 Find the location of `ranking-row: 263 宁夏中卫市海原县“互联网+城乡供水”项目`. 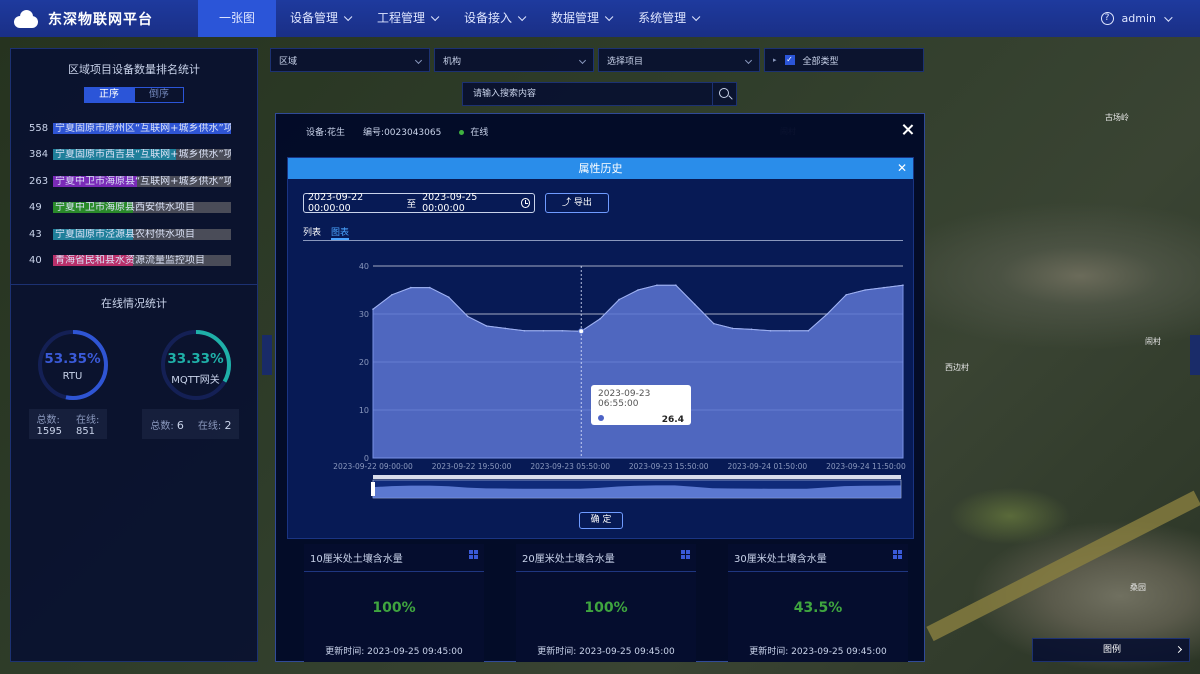

ranking-row: 263 宁夏中卫市海原县“互联网+城乡供水”项目 is located at coordinates (134, 181).